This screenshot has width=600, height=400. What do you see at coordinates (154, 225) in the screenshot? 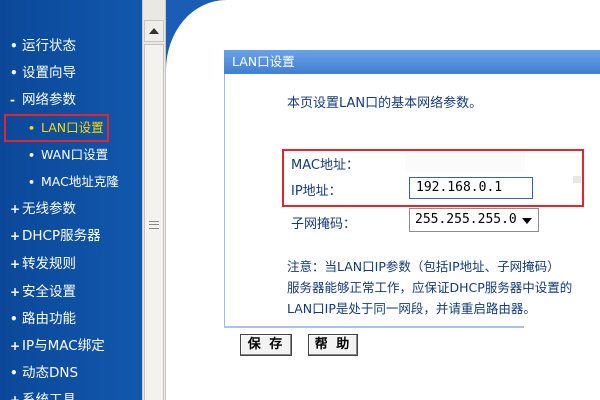
I see `grip-icon` at bounding box center [154, 225].